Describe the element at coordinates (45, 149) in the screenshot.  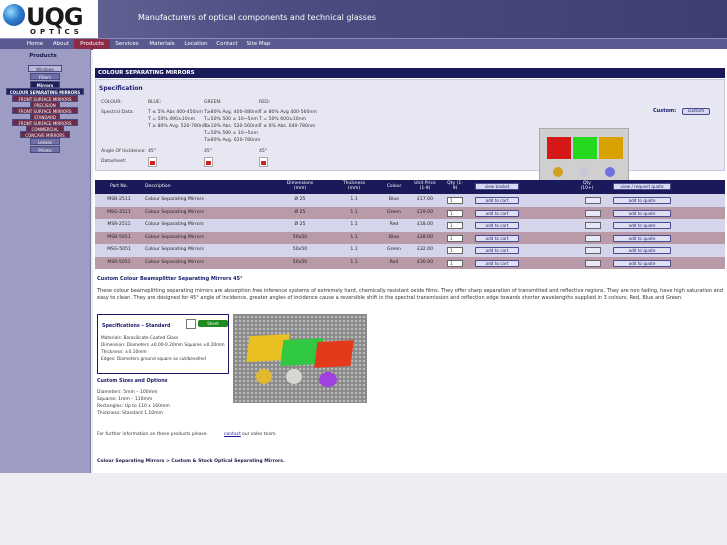
I see `sidebar-item-prisms: Prisms` at that location.